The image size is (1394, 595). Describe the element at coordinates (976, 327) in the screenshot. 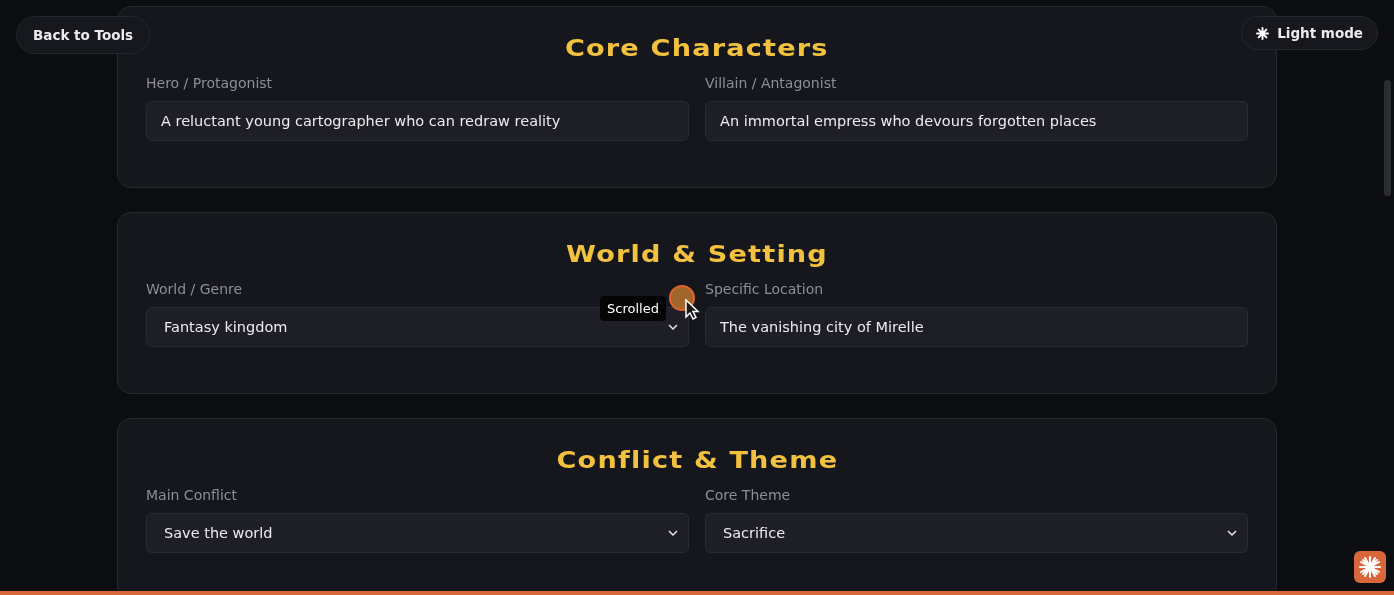

I see `input-field: The vanishing city of Mirelle` at that location.